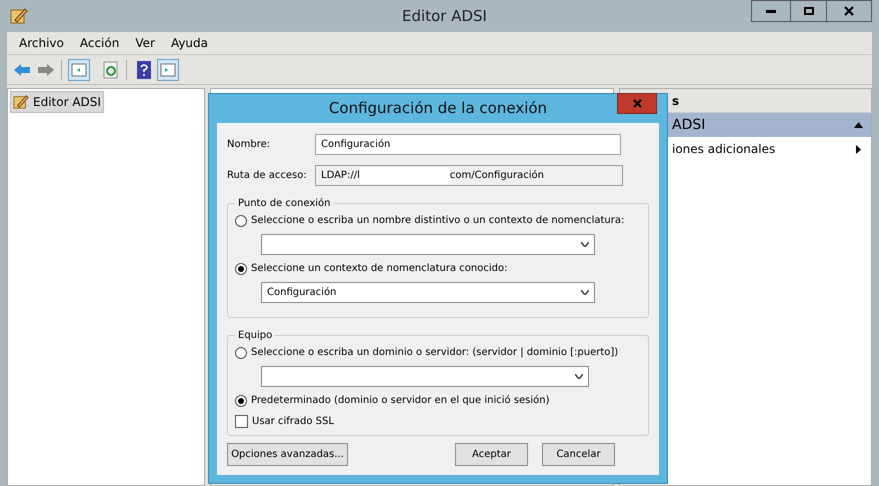  What do you see at coordinates (468, 144) in the screenshot?
I see `name-field: Configuración` at bounding box center [468, 144].